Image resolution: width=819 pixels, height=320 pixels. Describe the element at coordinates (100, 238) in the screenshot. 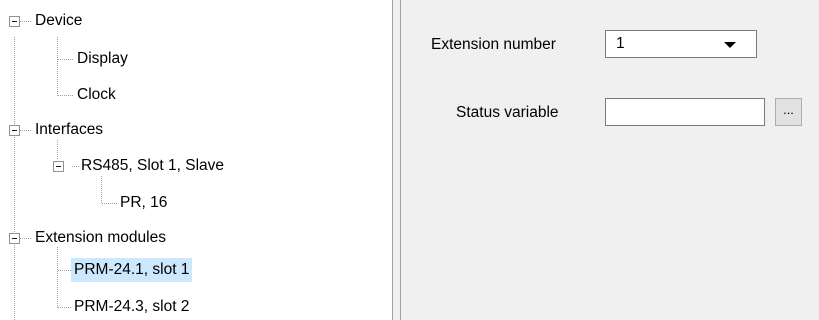

I see `tree-node-extension-modules: Extension modules` at that location.